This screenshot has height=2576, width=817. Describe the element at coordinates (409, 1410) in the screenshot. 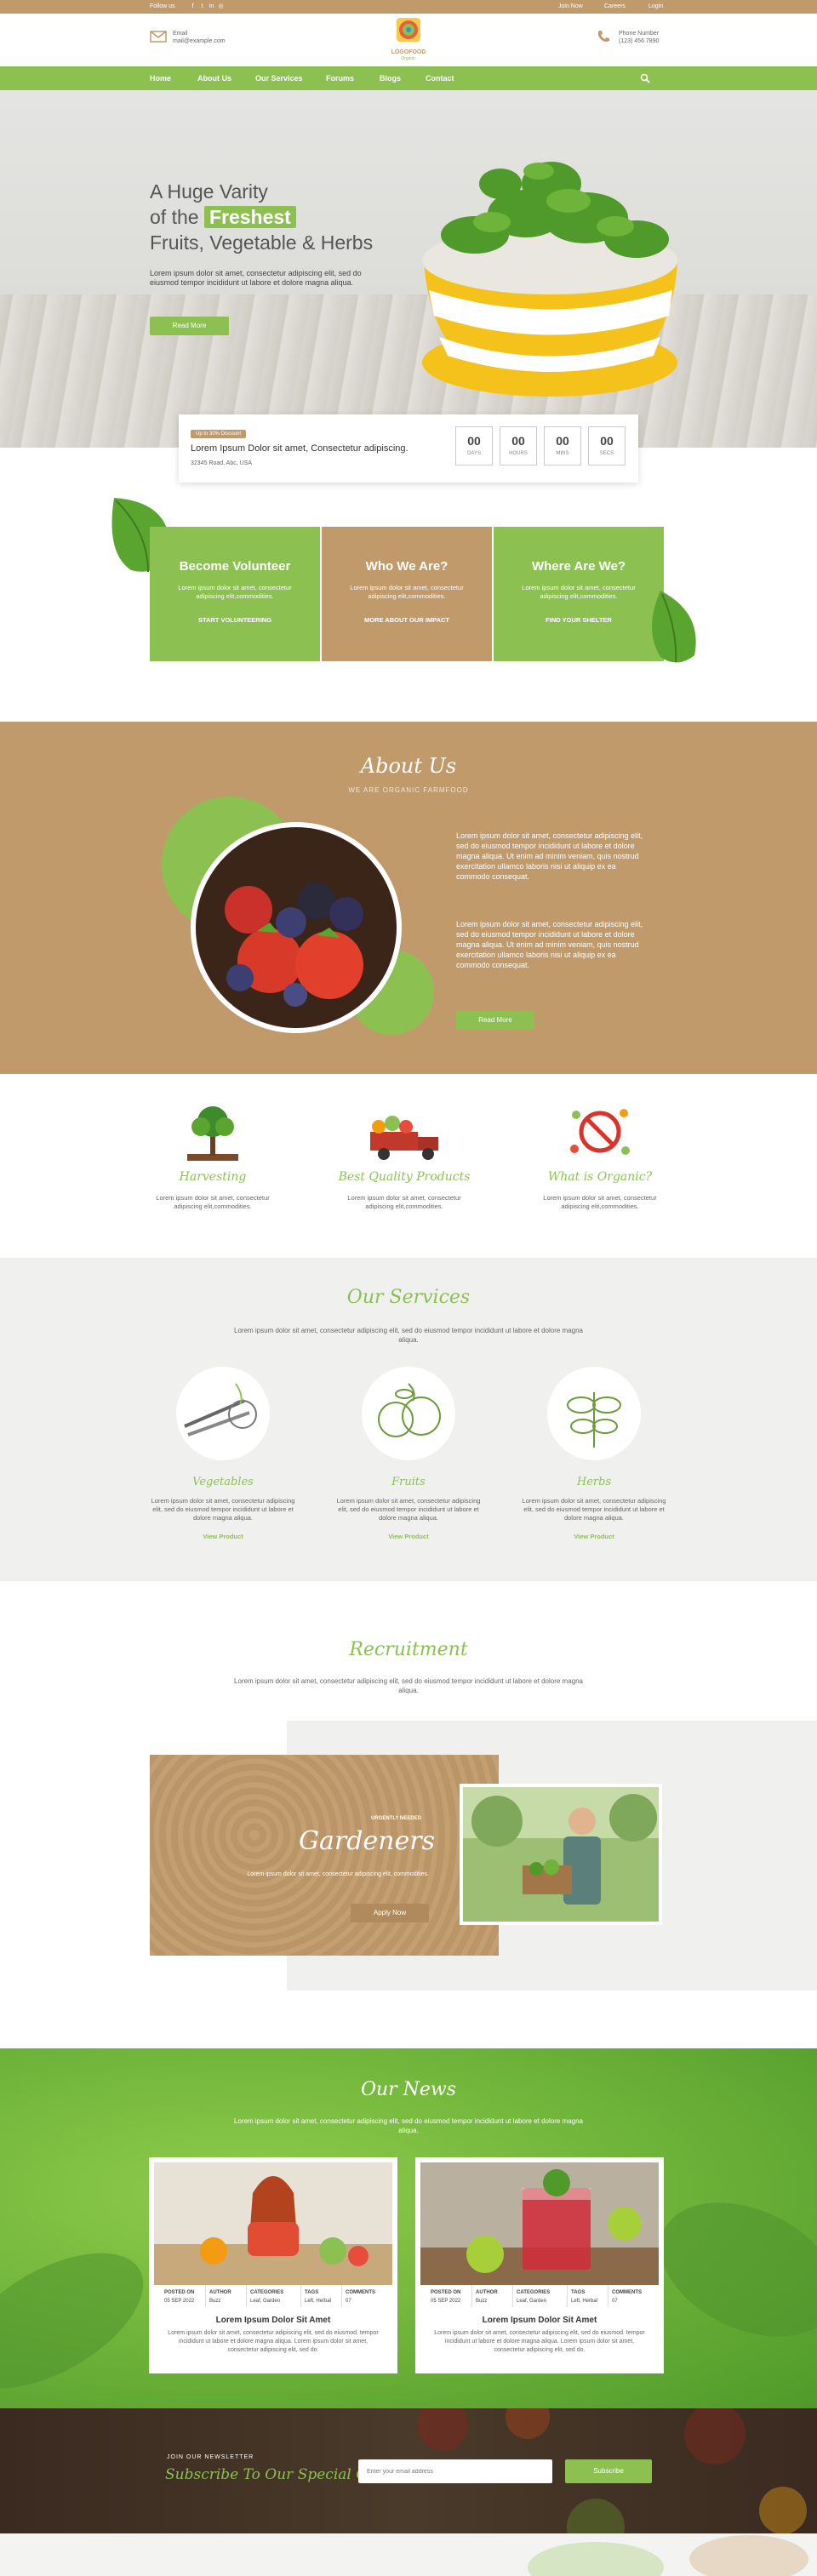

I see `fruits-icon` at that location.